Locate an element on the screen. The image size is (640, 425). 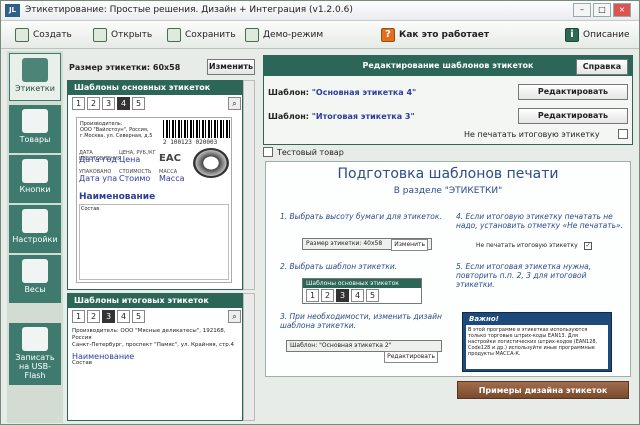
main-tab-4: 4 is located at coordinates (123, 103).